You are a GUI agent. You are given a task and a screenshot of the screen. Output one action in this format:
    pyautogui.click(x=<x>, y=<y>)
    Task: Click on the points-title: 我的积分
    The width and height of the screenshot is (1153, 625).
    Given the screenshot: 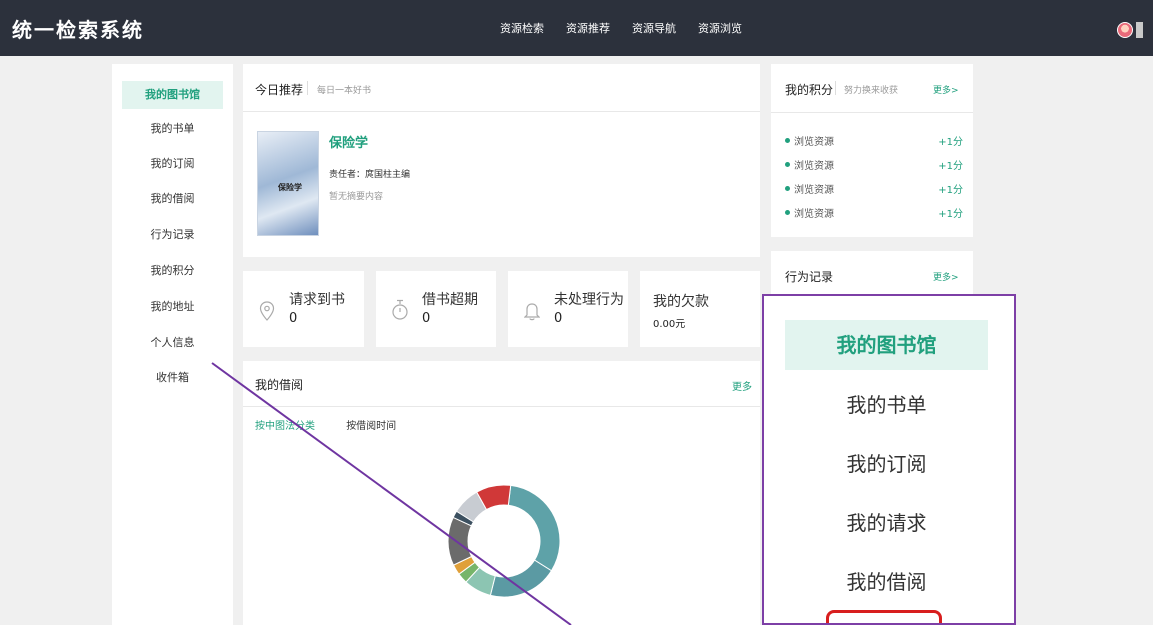 What is the action you would take?
    pyautogui.click(x=809, y=90)
    